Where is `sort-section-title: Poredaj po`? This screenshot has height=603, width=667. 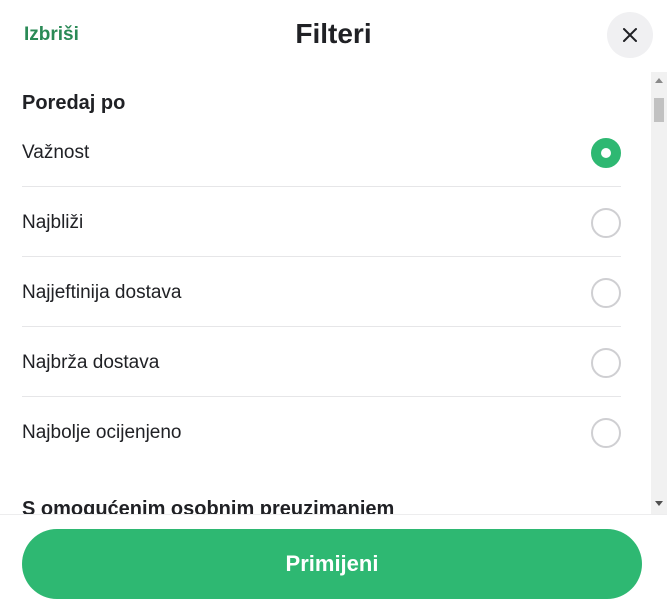
sort-section-title: Poredaj po is located at coordinates (74, 103).